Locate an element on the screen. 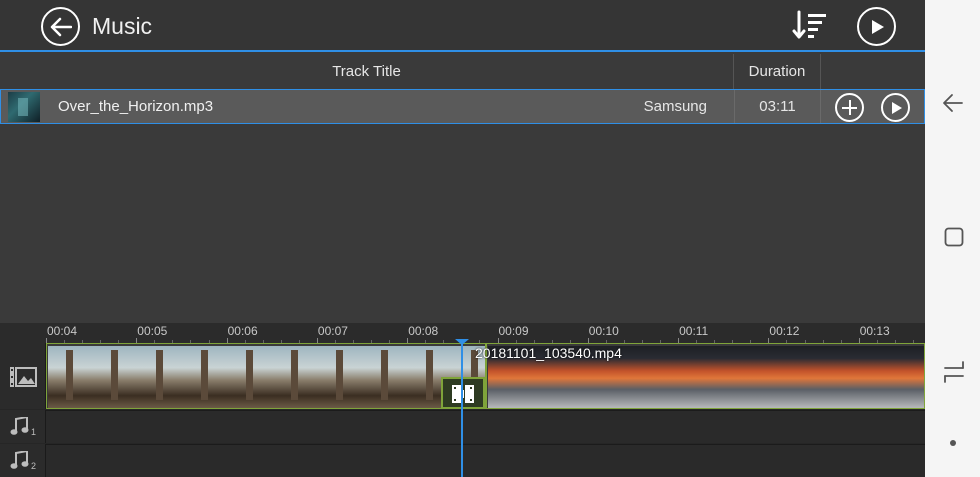 The image size is (980, 477). page-title: Music is located at coordinates (122, 26).